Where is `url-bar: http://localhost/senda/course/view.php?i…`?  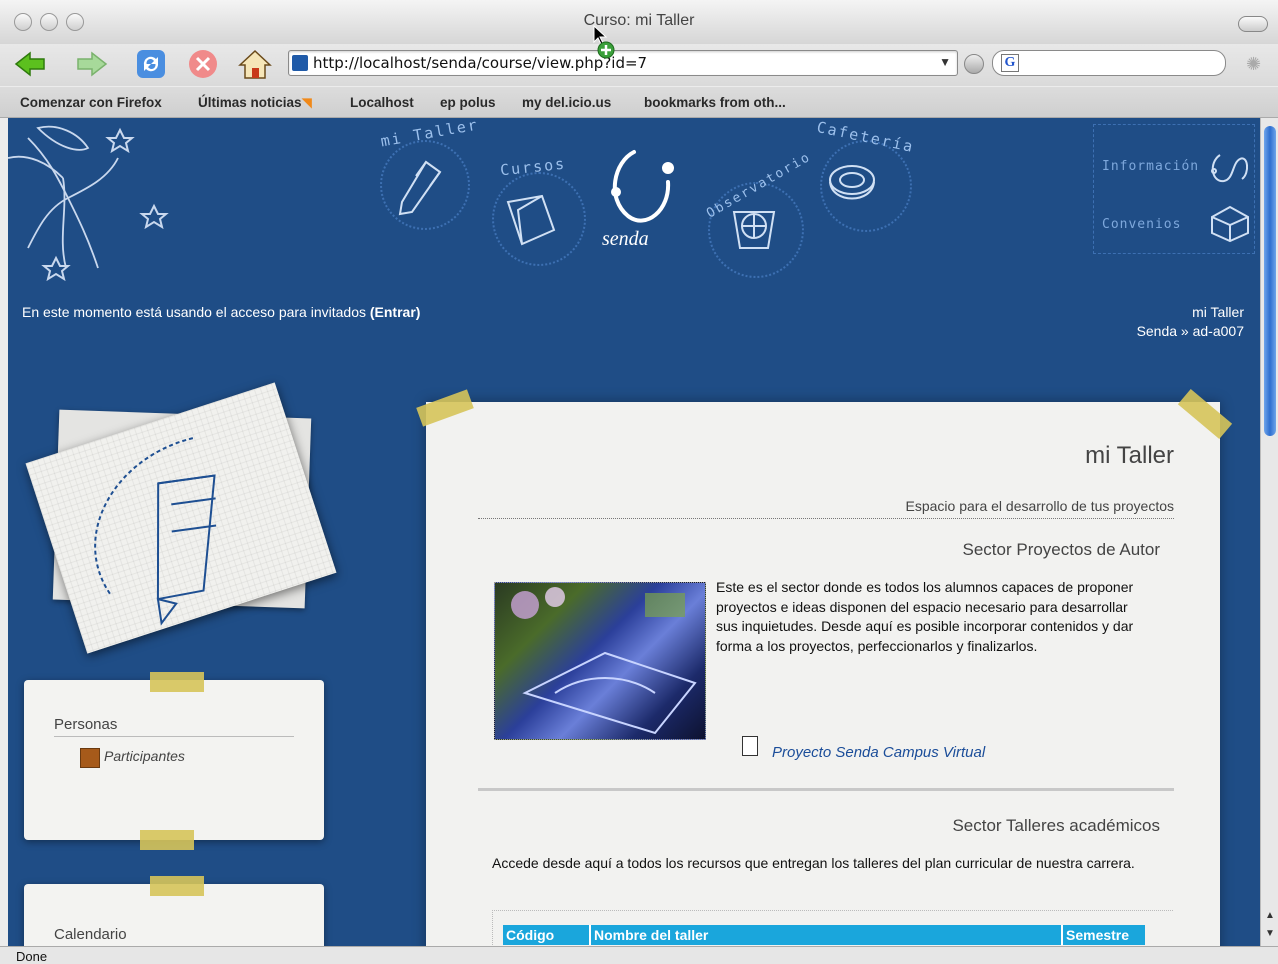 url-bar: http://localhost/senda/course/view.php?i… is located at coordinates (623, 63).